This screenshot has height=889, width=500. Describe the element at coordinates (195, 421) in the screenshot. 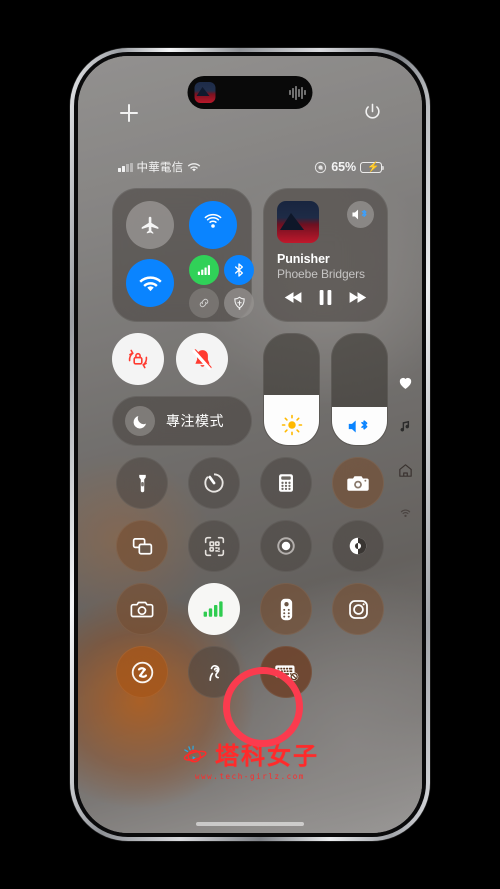

I see `focus-mode-label: 專注模式` at that location.